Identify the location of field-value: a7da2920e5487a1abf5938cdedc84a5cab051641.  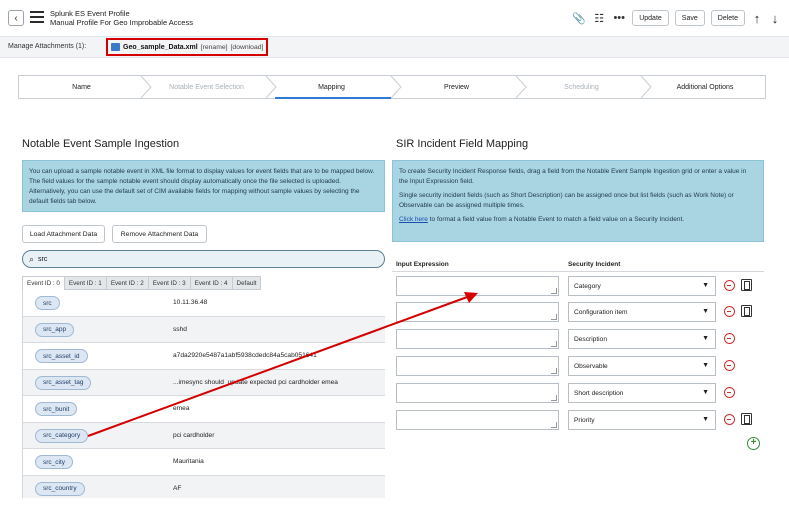
(245, 355).